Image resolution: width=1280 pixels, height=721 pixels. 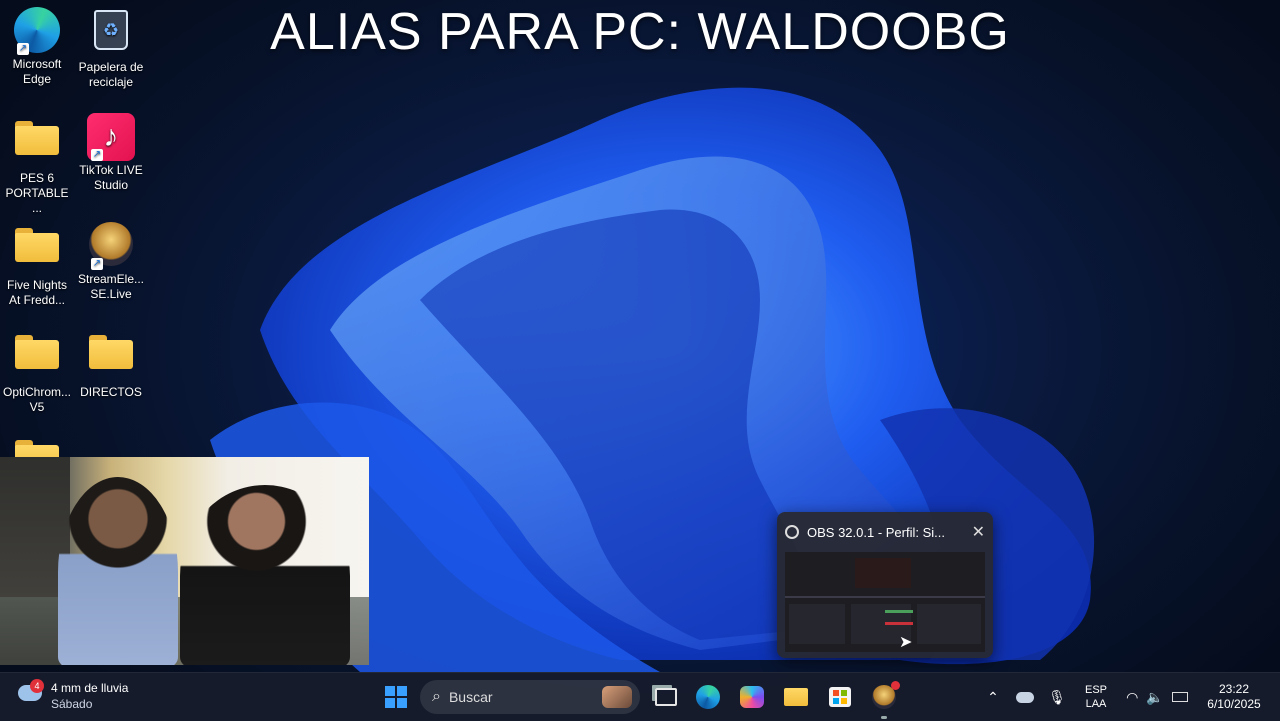 I want to click on active-indicator, so click(x=884, y=717).